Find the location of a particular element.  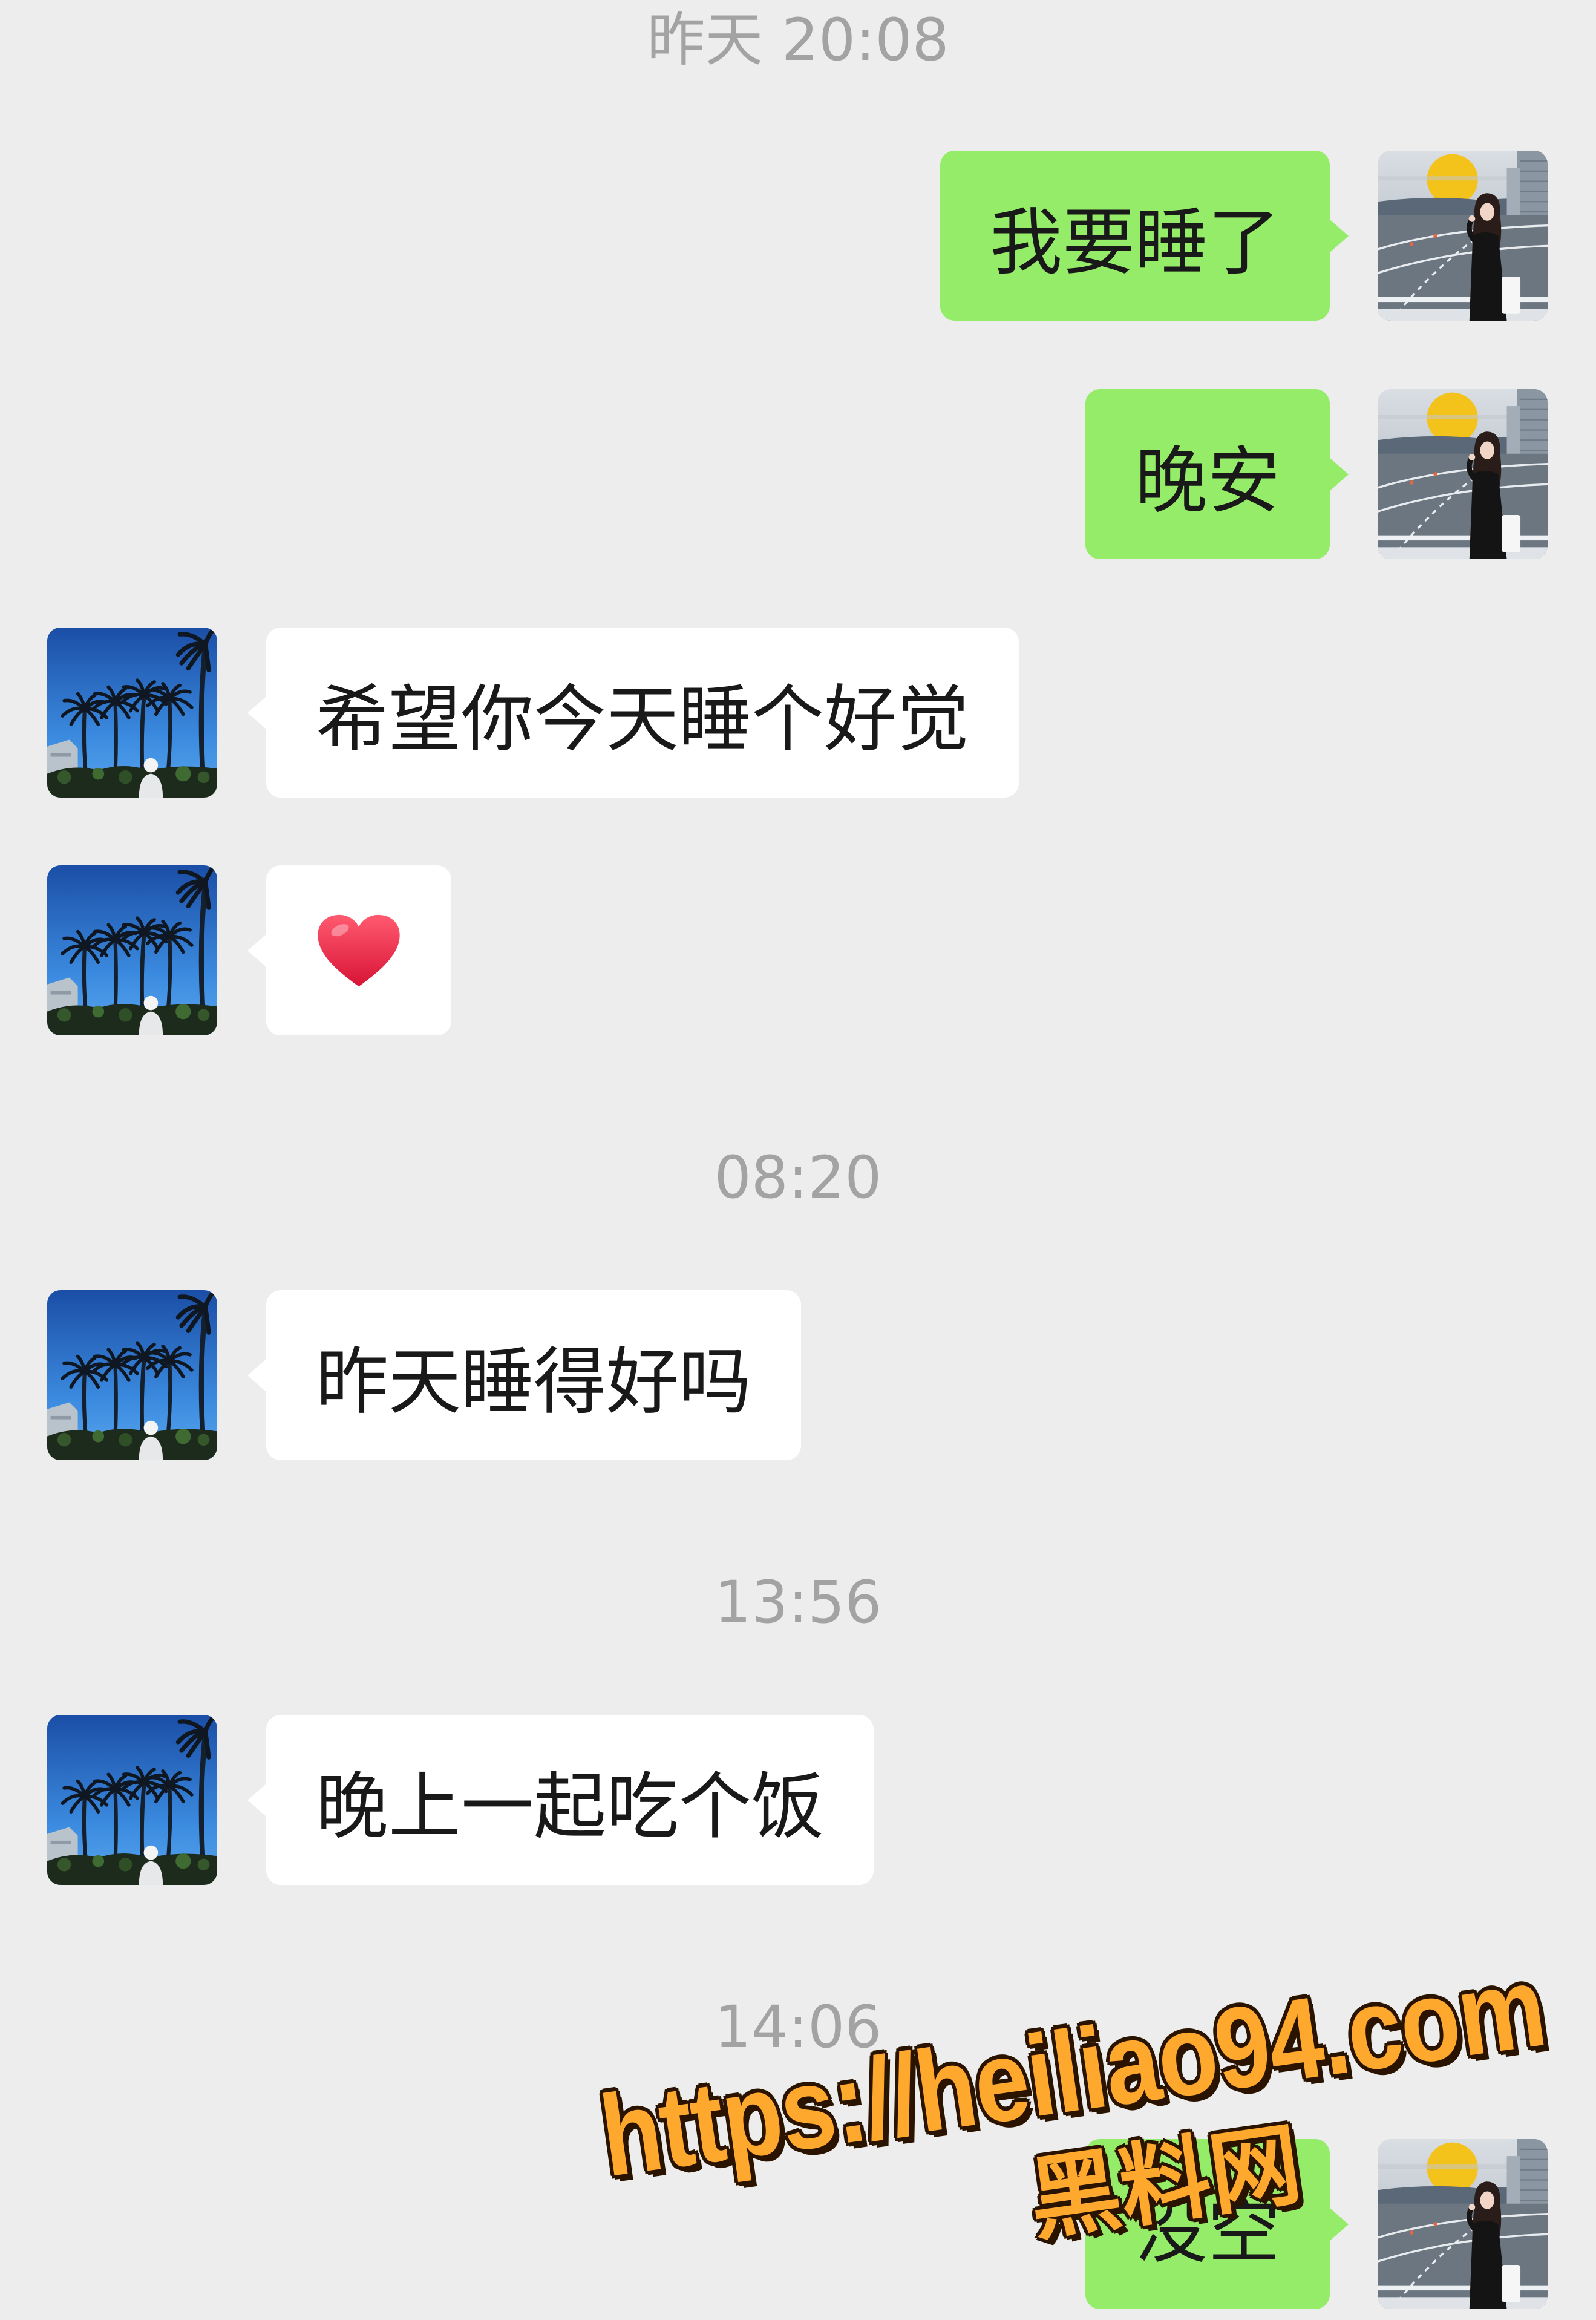

heart-emoji is located at coordinates (359, 950).